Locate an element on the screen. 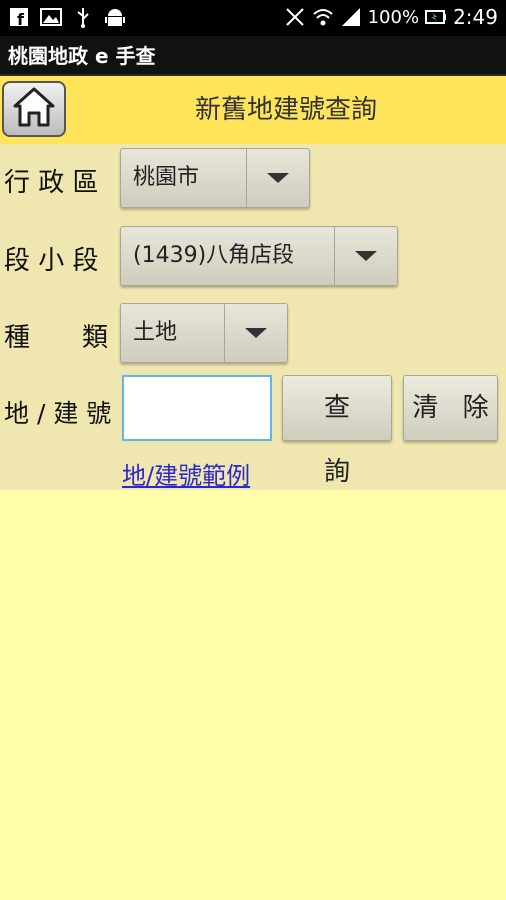 The width and height of the screenshot is (506, 900). type-select: 土地 is located at coordinates (204, 333).